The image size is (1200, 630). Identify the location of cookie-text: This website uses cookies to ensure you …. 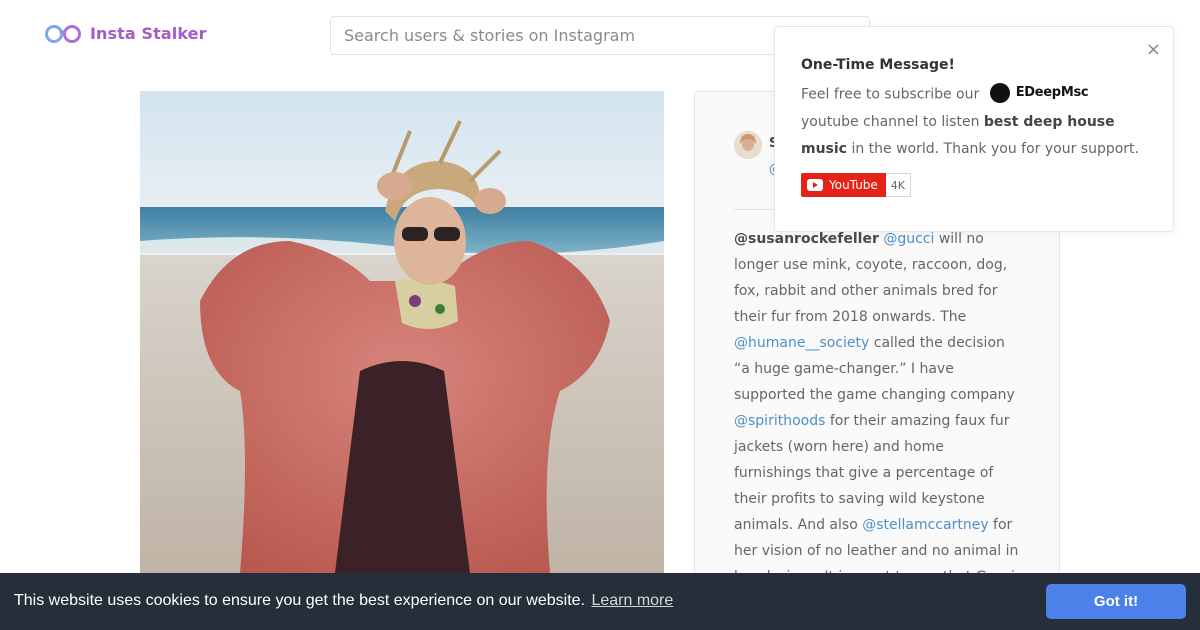
(299, 600).